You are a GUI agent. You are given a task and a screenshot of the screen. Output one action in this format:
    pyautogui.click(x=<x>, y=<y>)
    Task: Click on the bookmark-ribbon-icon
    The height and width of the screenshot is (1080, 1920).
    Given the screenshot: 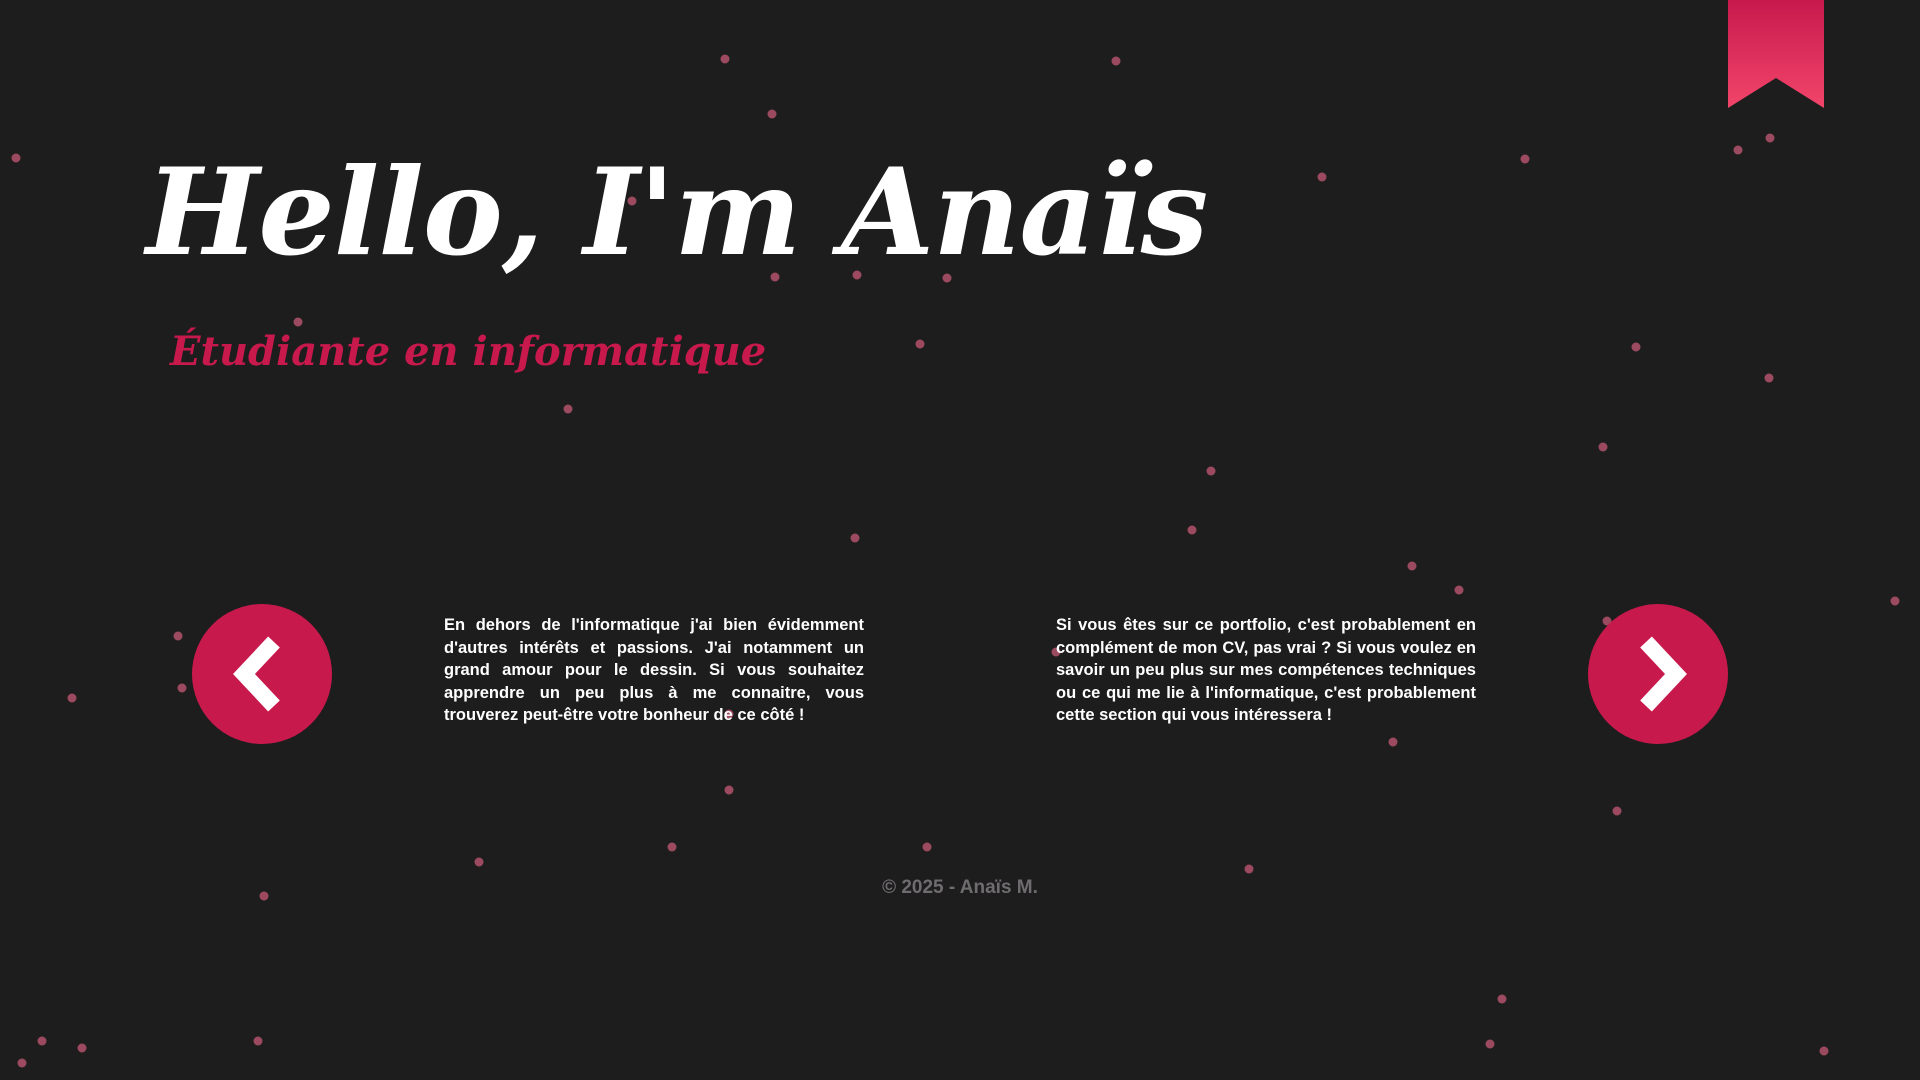 What is the action you would take?
    pyautogui.click(x=1776, y=54)
    